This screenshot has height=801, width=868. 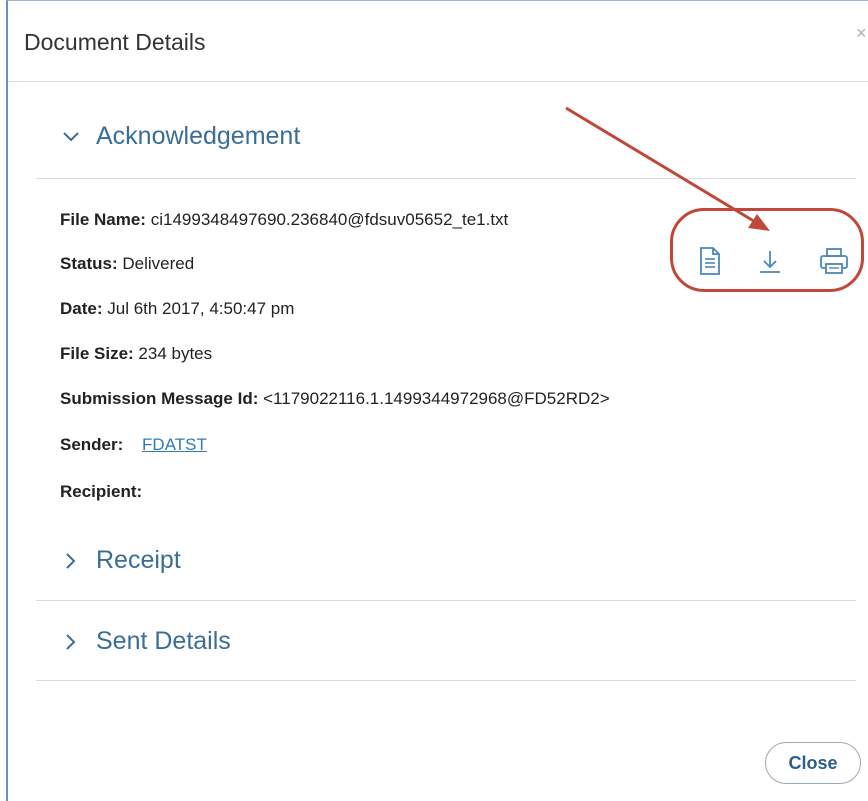 I want to click on date-label: Date:, so click(x=81, y=308).